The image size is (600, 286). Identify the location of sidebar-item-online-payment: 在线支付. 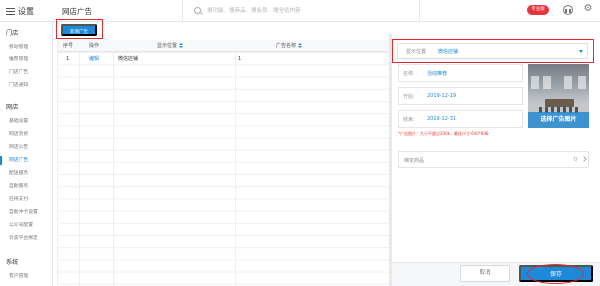
(18, 198).